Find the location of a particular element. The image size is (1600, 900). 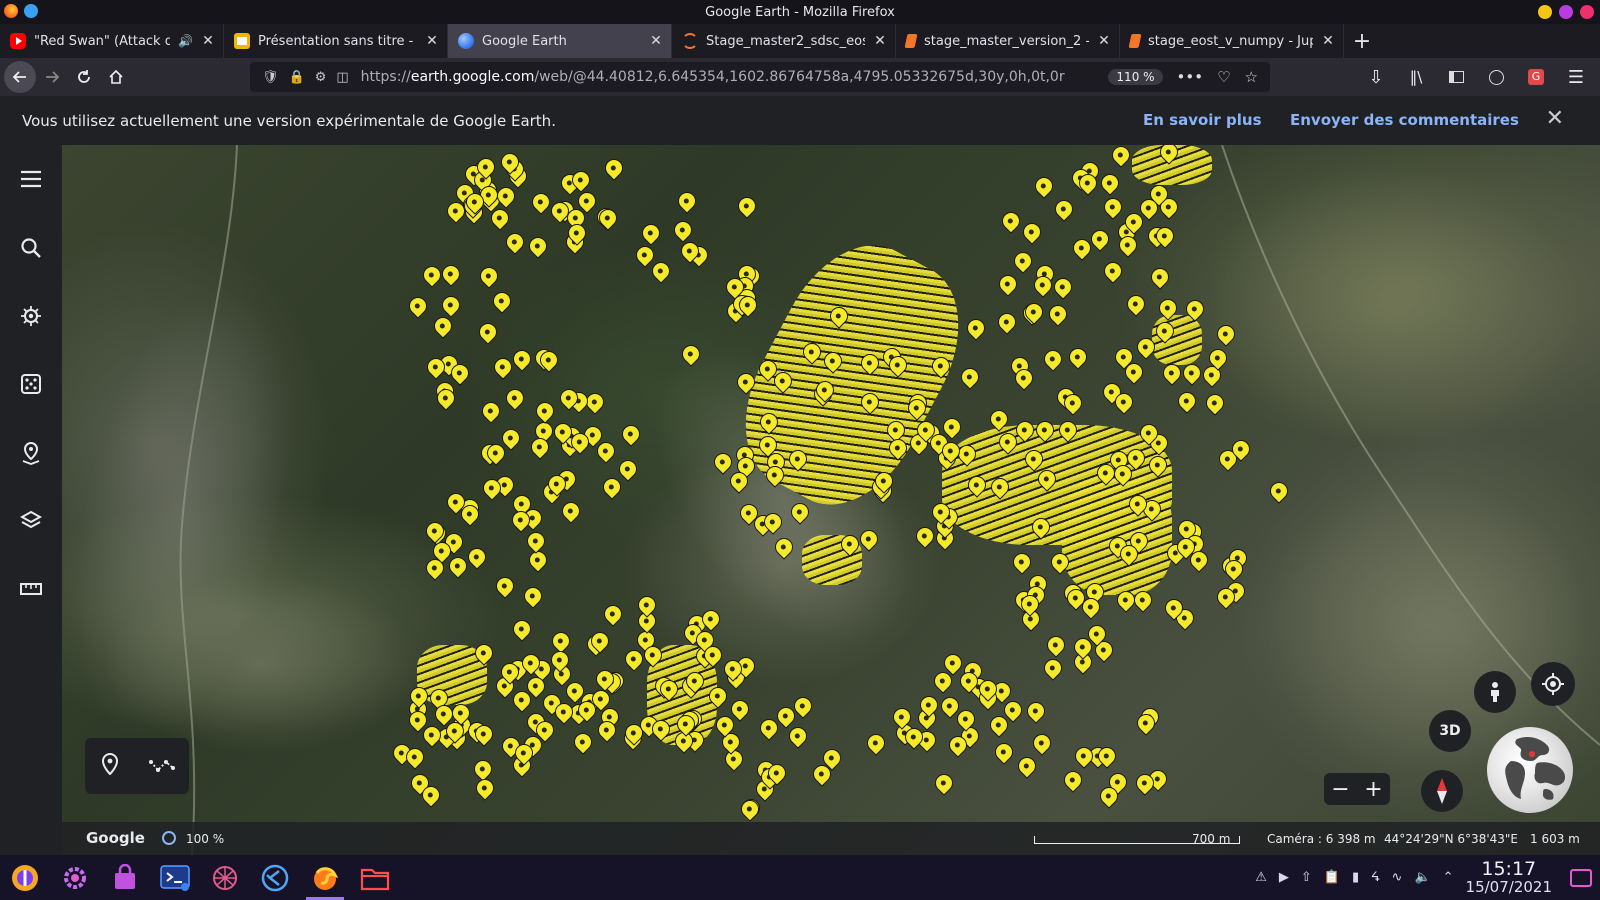

close-window-button is located at coordinates (1587, 12).